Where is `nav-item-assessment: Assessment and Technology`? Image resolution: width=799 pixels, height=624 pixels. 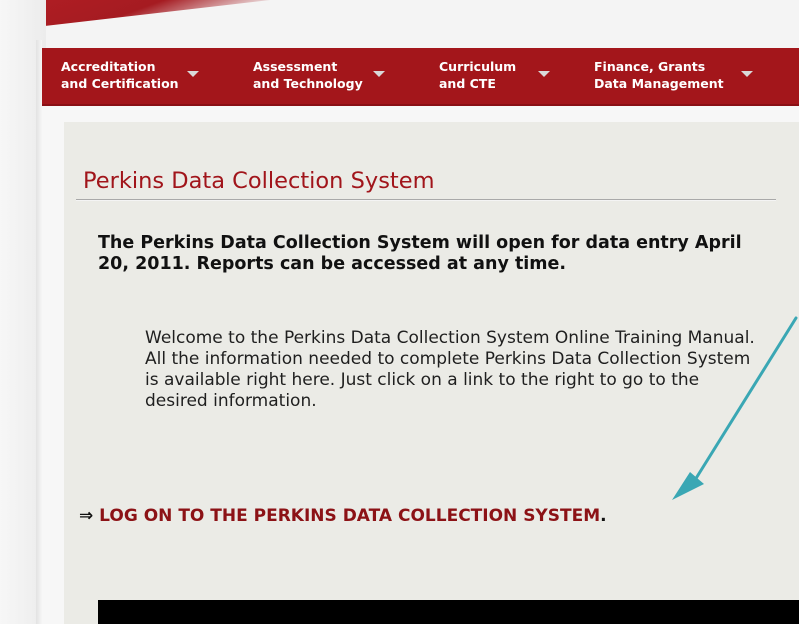
nav-item-assessment: Assessment and Technology is located at coordinates (319, 75).